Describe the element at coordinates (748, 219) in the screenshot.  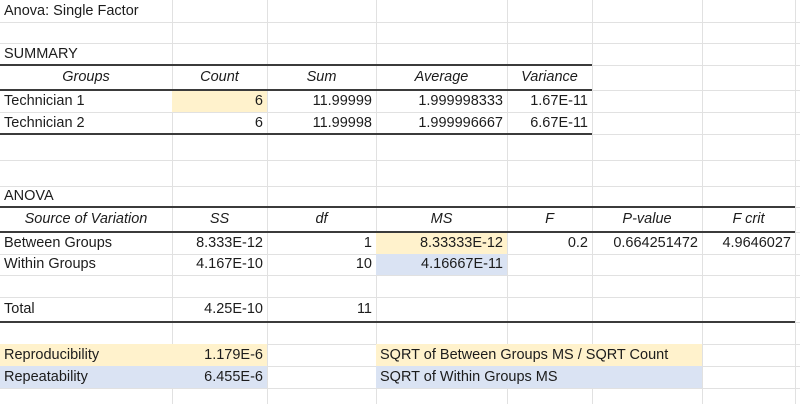
I see `cell-anova-header-fcrit: F crit` at that location.